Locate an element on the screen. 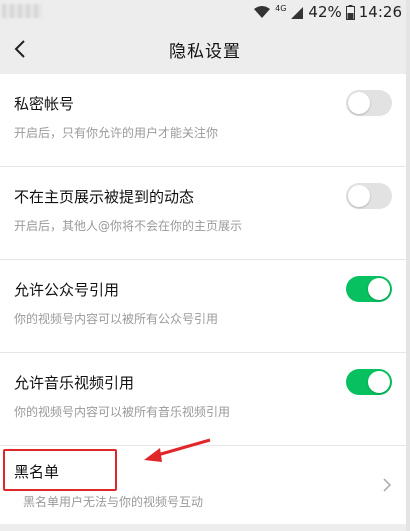  nav-header: 隐私设置 is located at coordinates (205, 49).